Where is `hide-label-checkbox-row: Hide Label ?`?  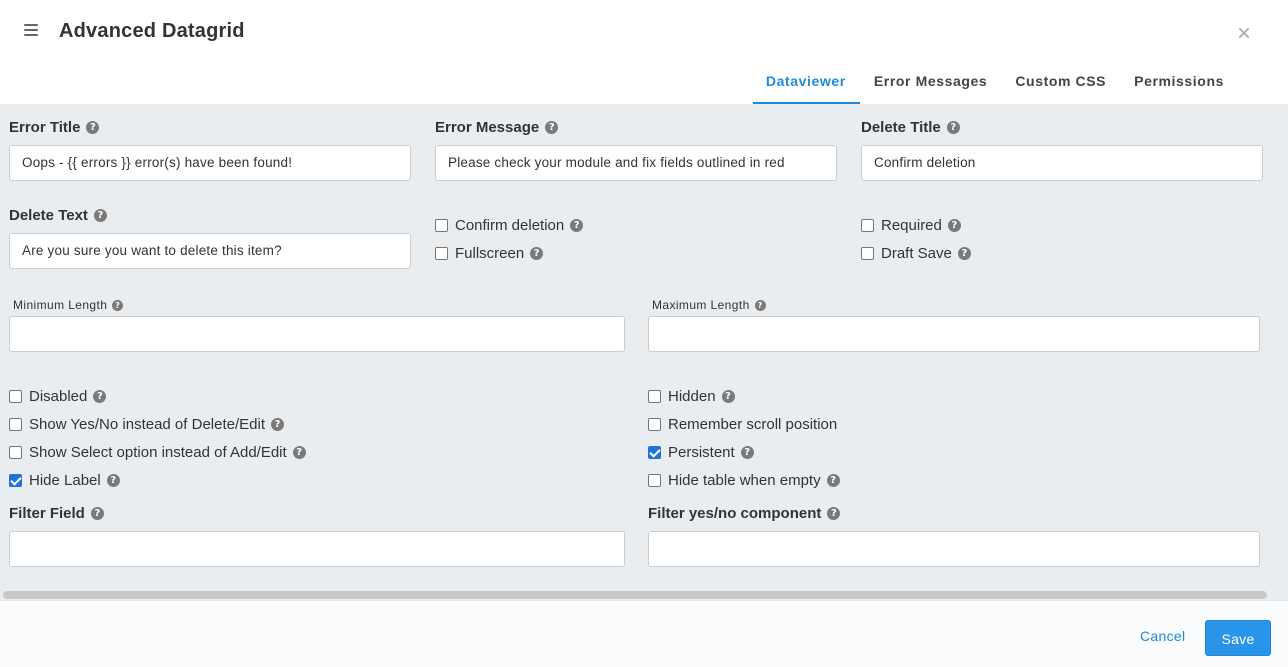 hide-label-checkbox-row: Hide Label ? is located at coordinates (64, 480).